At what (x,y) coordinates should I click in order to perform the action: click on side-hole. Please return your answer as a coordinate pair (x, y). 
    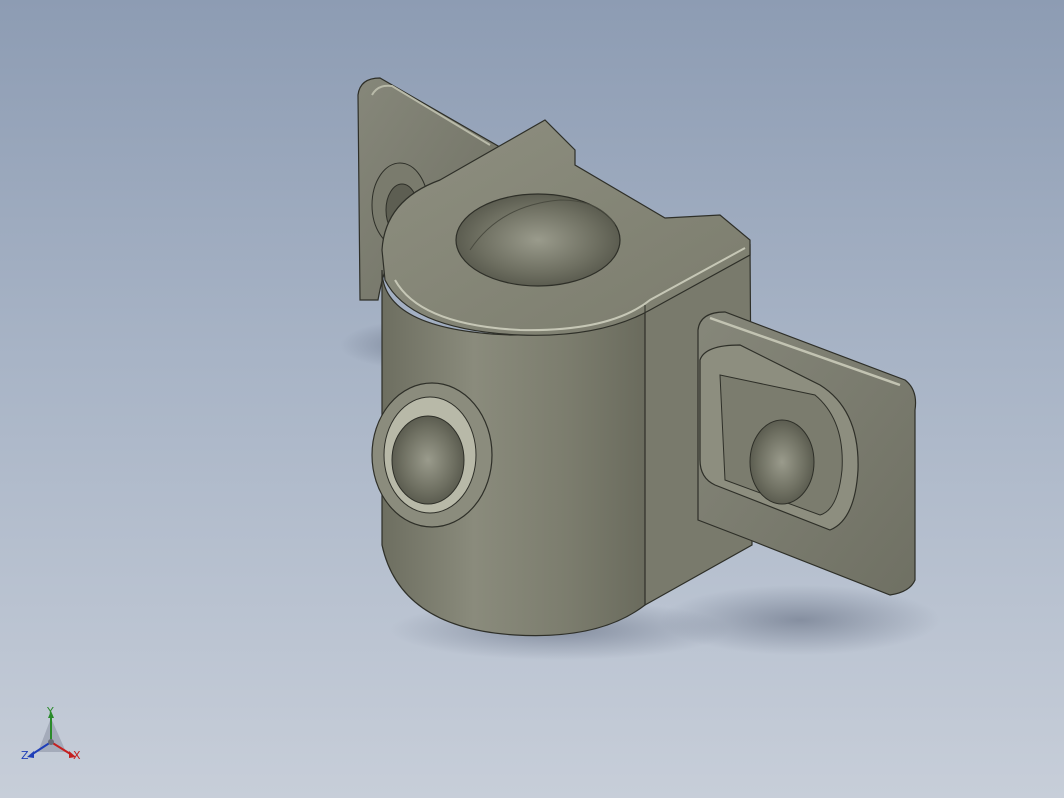
    Looking at the image, I should click on (428, 460).